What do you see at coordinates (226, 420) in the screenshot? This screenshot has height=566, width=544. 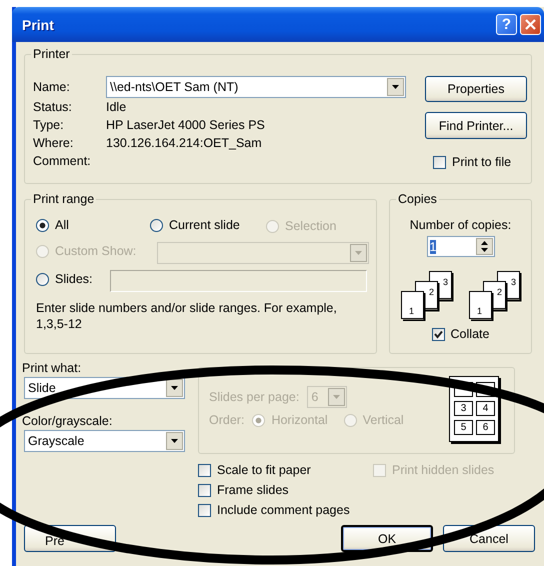 I see `field-label: Order:` at bounding box center [226, 420].